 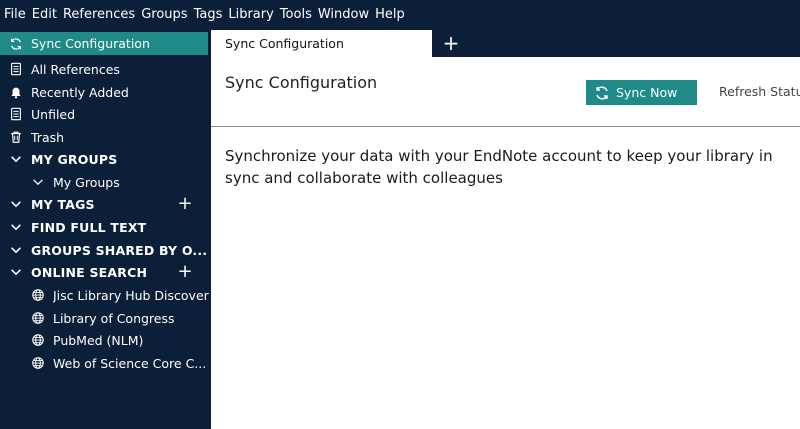 What do you see at coordinates (86, 182) in the screenshot?
I see `sidebar-item-label: My Groups` at bounding box center [86, 182].